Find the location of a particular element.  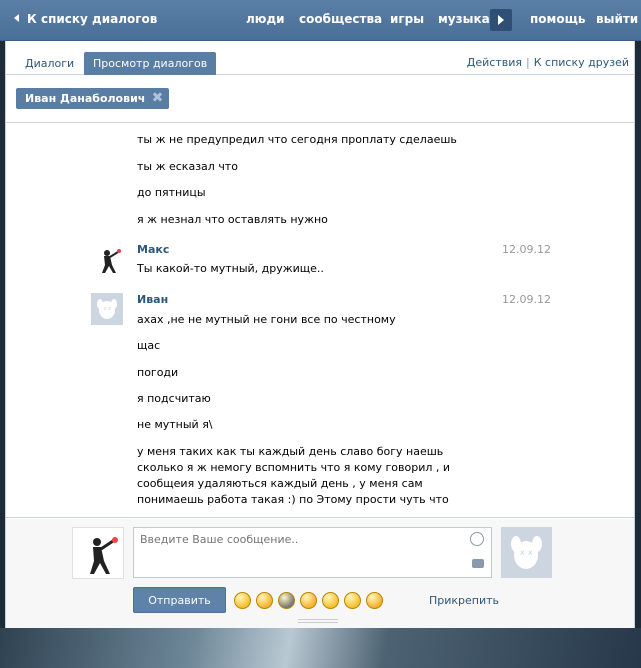

message-author-ivan: Иван is located at coordinates (152, 299).